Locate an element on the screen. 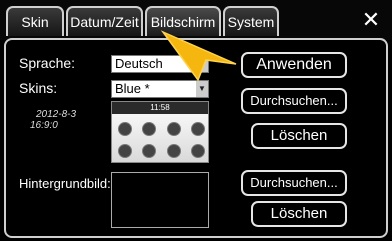  skins-value: Blue * is located at coordinates (132, 88).